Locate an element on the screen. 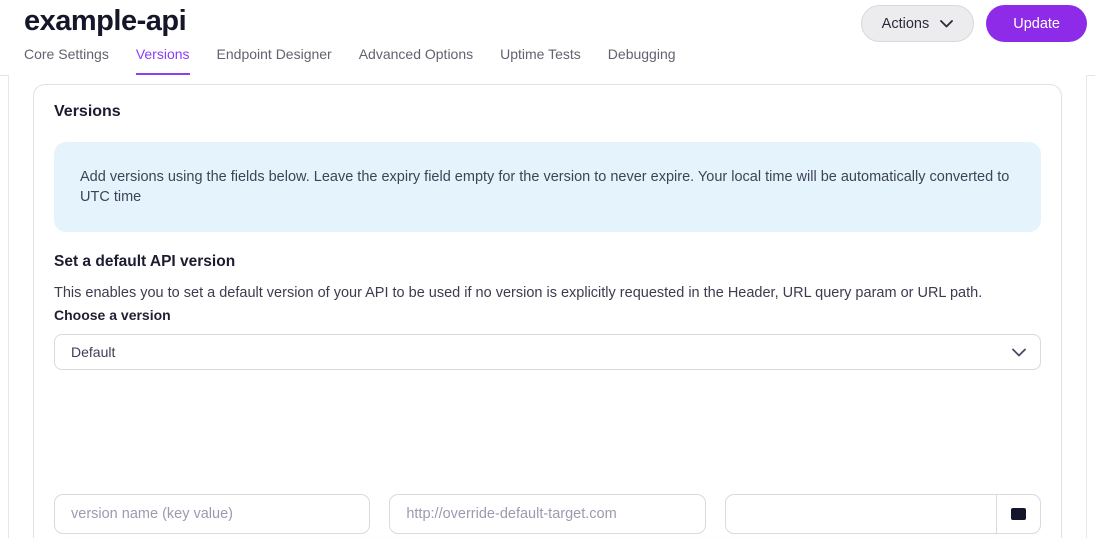 The height and width of the screenshot is (538, 1095). update-button-label: Update is located at coordinates (1036, 23).